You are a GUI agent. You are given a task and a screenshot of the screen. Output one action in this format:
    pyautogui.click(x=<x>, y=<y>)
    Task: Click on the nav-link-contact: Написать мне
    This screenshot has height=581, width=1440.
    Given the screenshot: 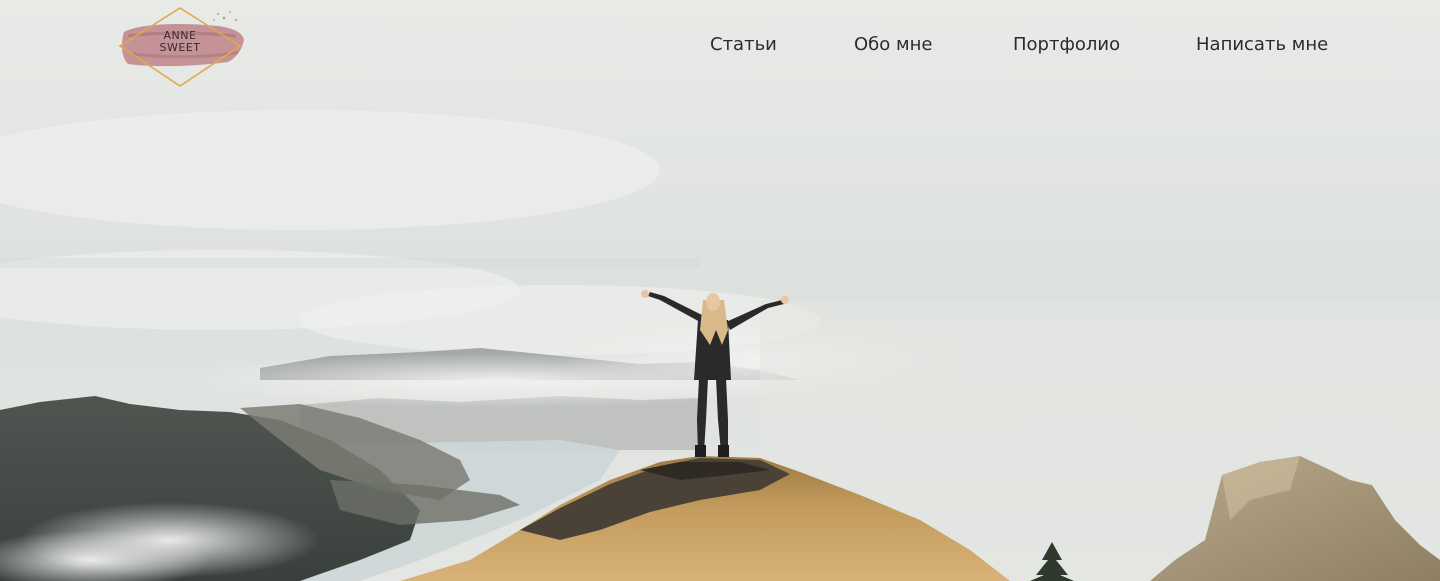 What is the action you would take?
    pyautogui.click(x=1262, y=45)
    